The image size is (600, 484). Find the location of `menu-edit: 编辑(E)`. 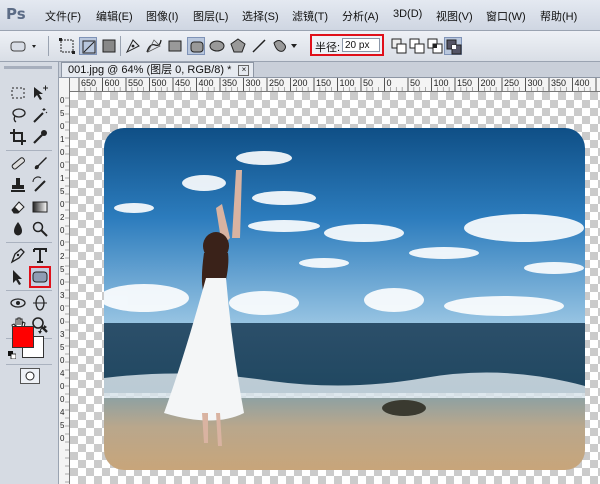

menu-edit: 编辑(E) is located at coordinates (114, 16).